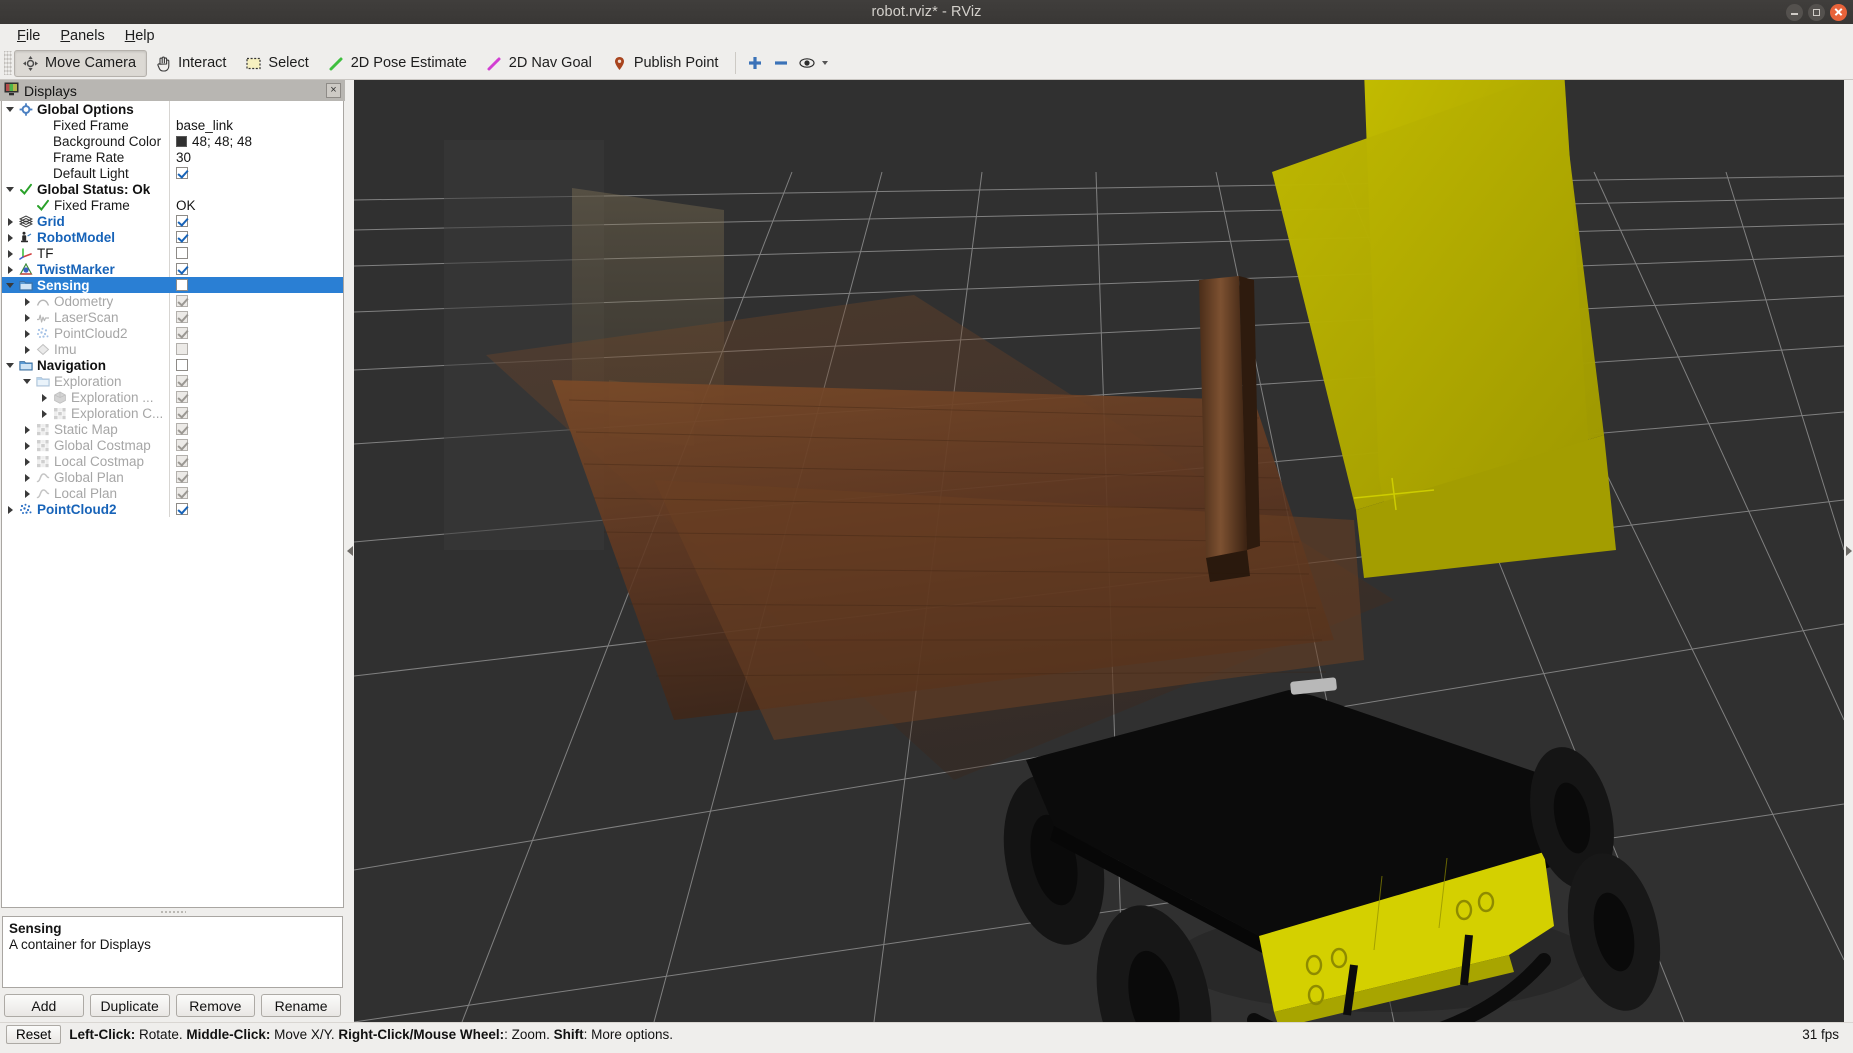  I want to click on menu-help: Help, so click(140, 36).